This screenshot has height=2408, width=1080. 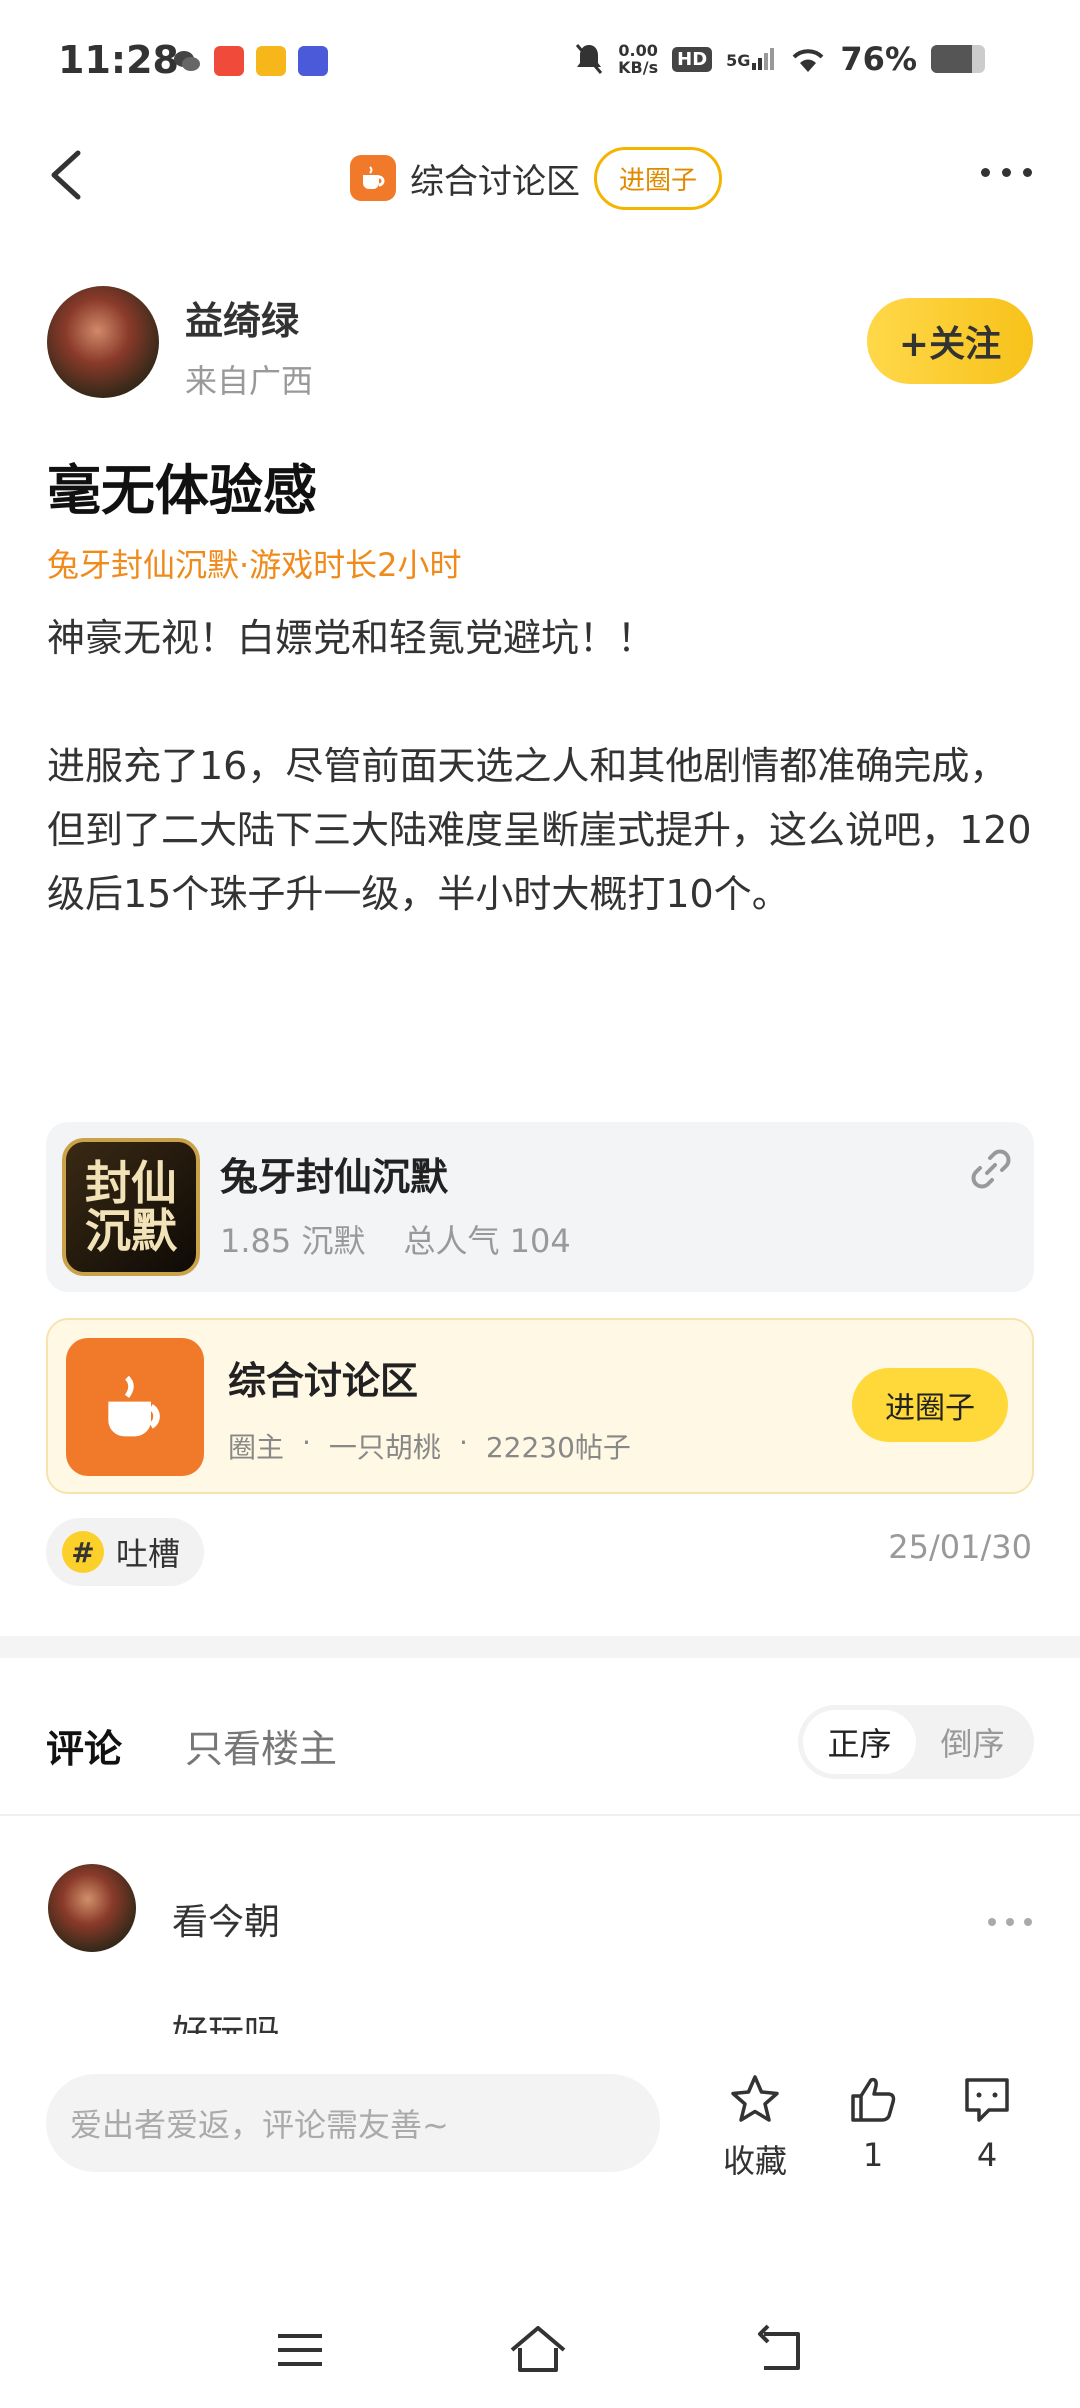 I want to click on back-button, so click(x=70, y=175).